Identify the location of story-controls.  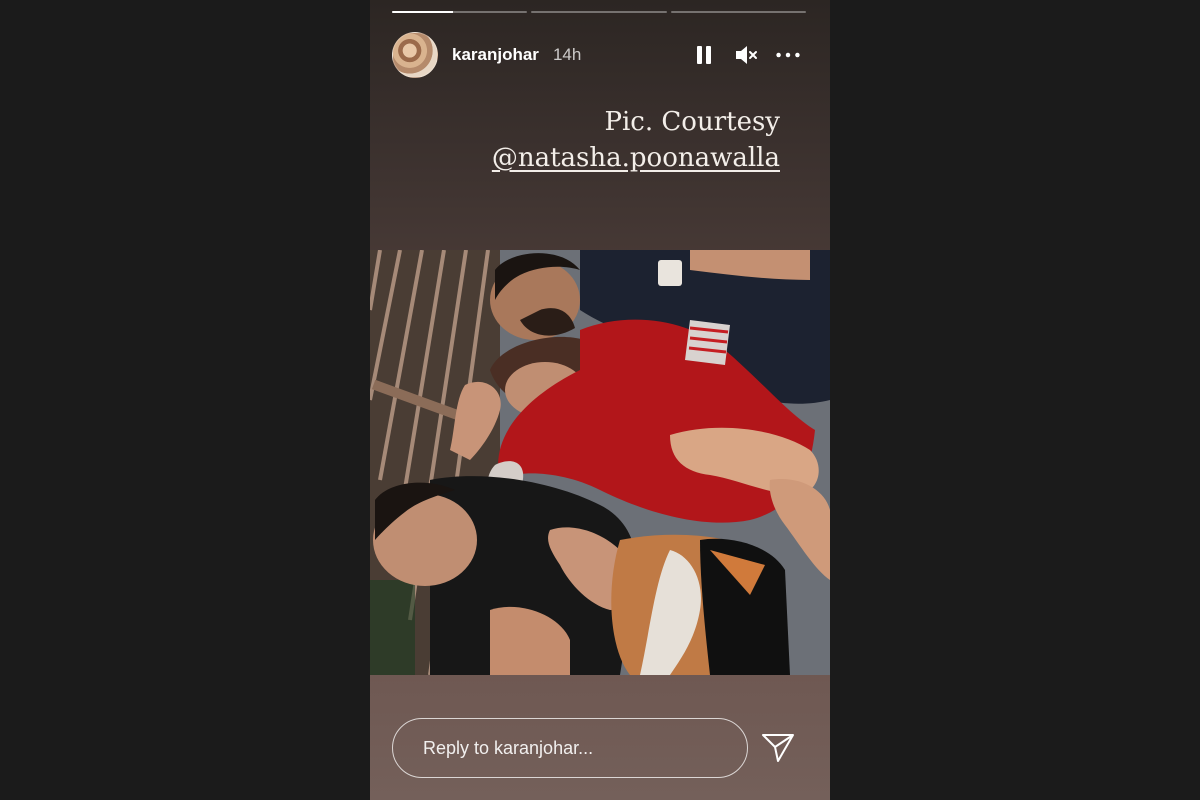
(746, 55).